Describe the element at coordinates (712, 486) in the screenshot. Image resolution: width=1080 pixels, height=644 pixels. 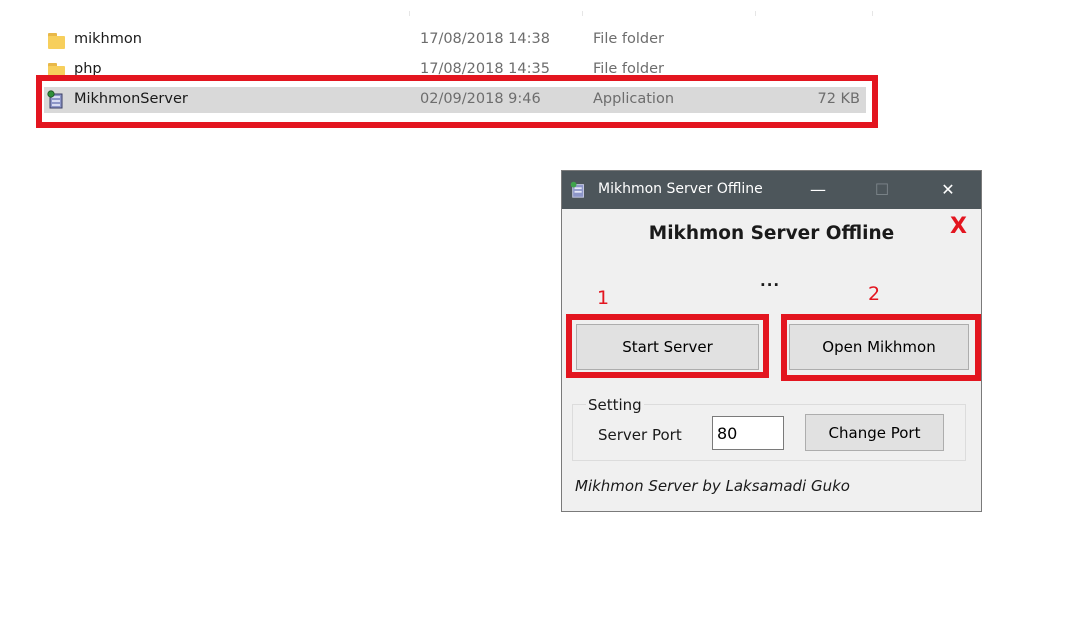
I see `footer-credit: Mikhmon Server by Laksamadi Guko` at that location.